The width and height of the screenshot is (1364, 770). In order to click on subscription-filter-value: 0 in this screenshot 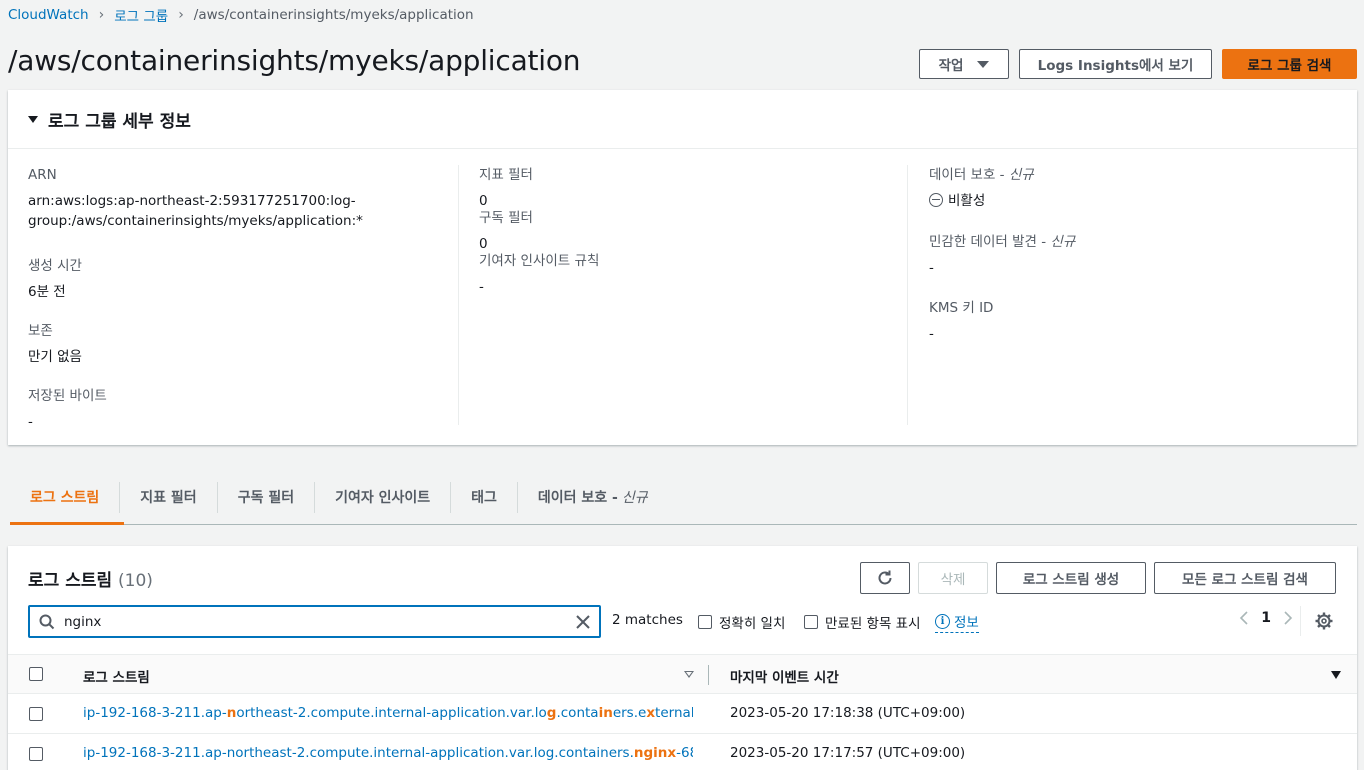, I will do `click(483, 244)`.